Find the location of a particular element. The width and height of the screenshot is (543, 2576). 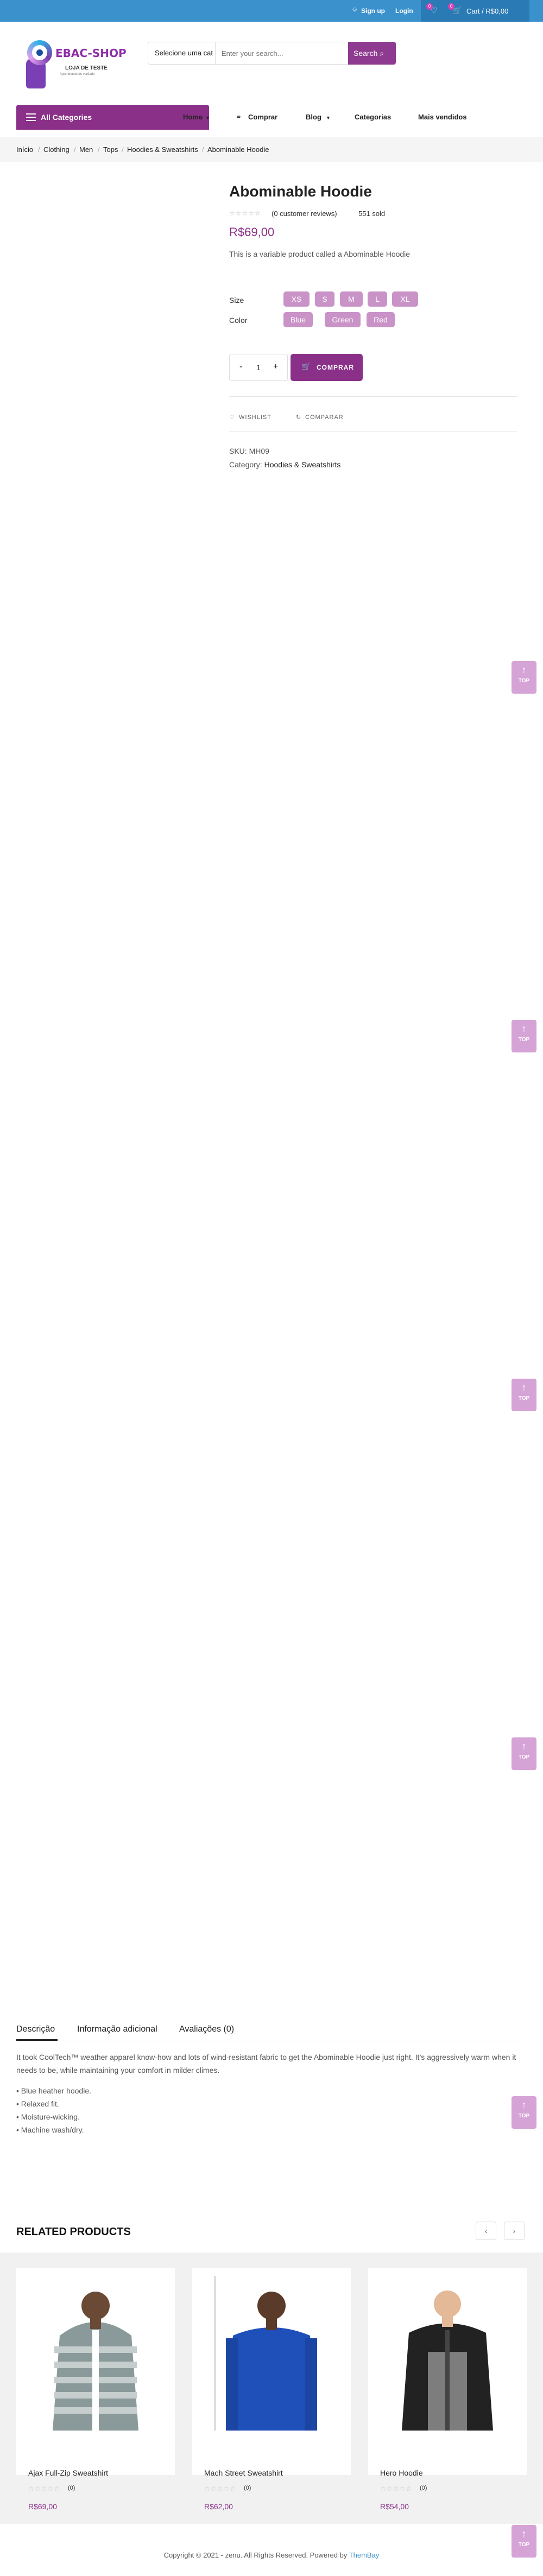

breadcrumb-item: Tops is located at coordinates (110, 149).